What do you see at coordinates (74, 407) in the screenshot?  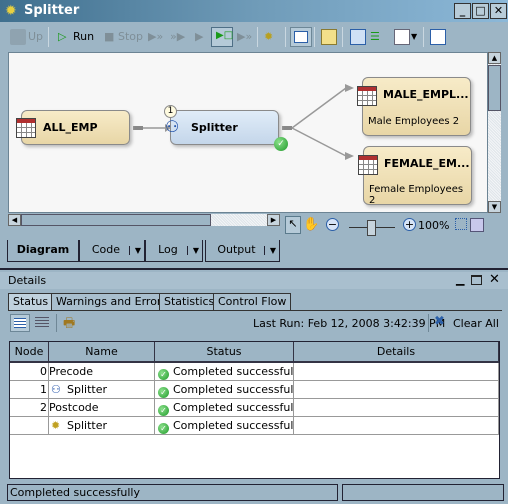 I see `name-text: Postcode` at bounding box center [74, 407].